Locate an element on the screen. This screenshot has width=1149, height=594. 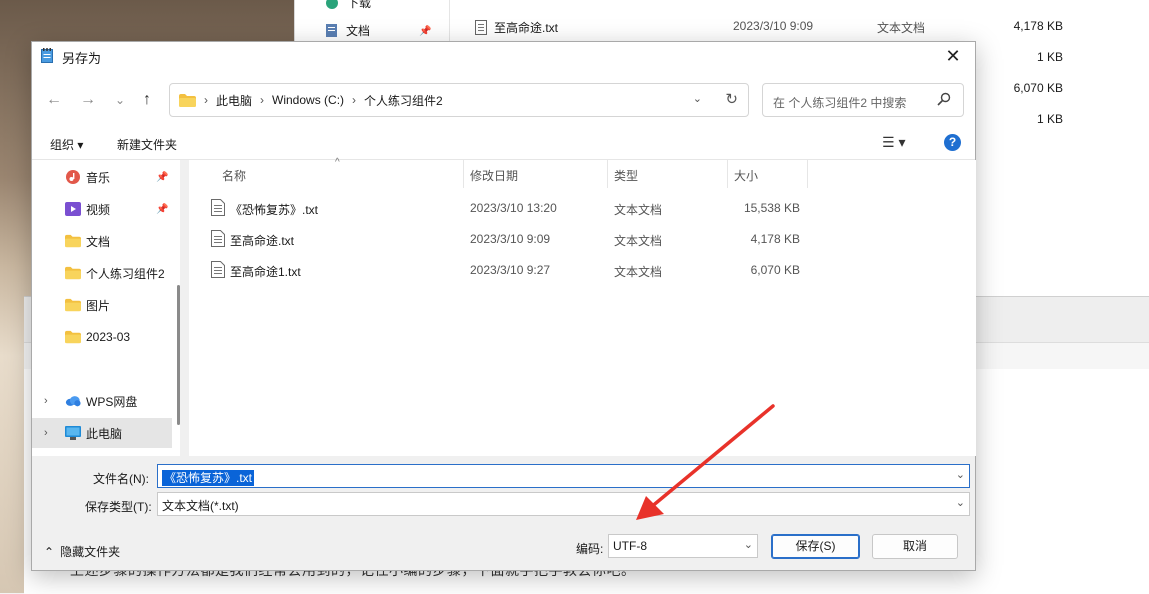
dialog-titlebar: 另存为 ✕ is located at coordinates (503, 56).